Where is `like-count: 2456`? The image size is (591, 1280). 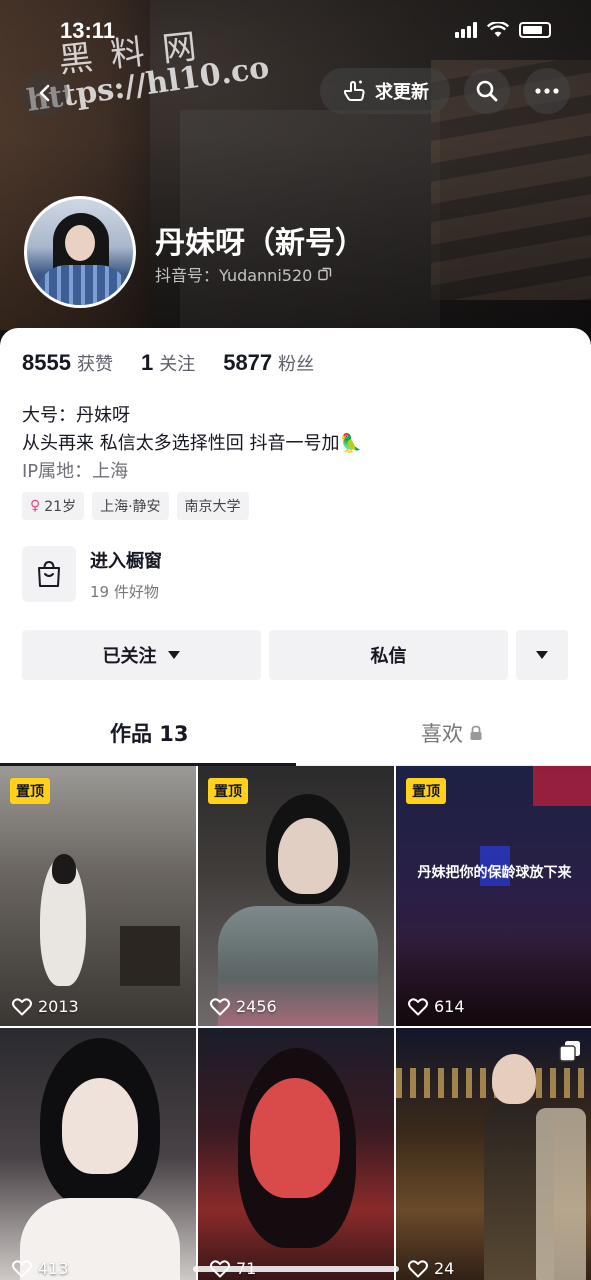
like-count: 2456 is located at coordinates (243, 1006).